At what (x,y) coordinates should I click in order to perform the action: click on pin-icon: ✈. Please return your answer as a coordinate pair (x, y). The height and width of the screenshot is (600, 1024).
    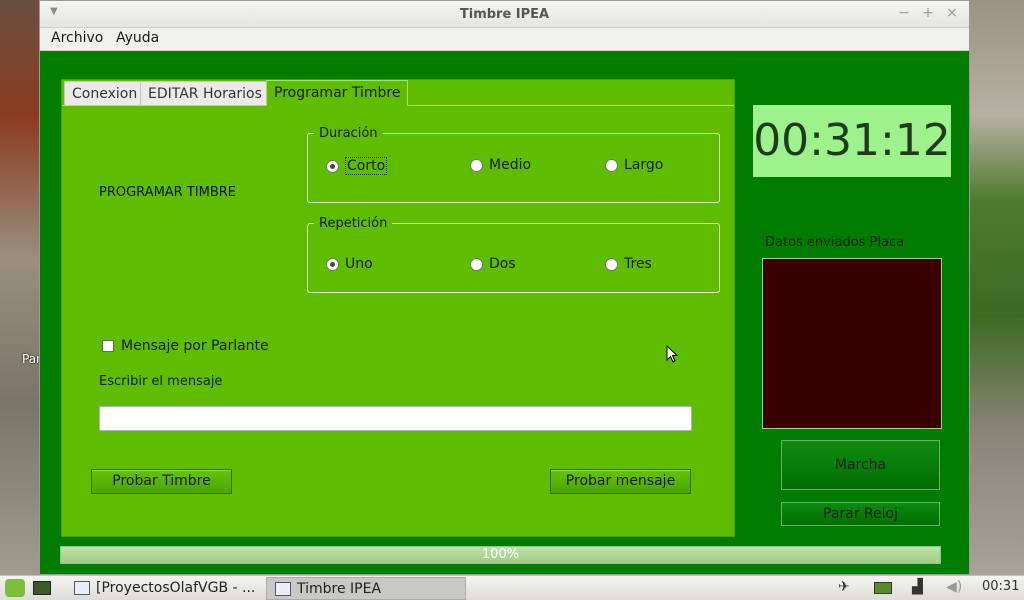
    Looking at the image, I should click on (844, 587).